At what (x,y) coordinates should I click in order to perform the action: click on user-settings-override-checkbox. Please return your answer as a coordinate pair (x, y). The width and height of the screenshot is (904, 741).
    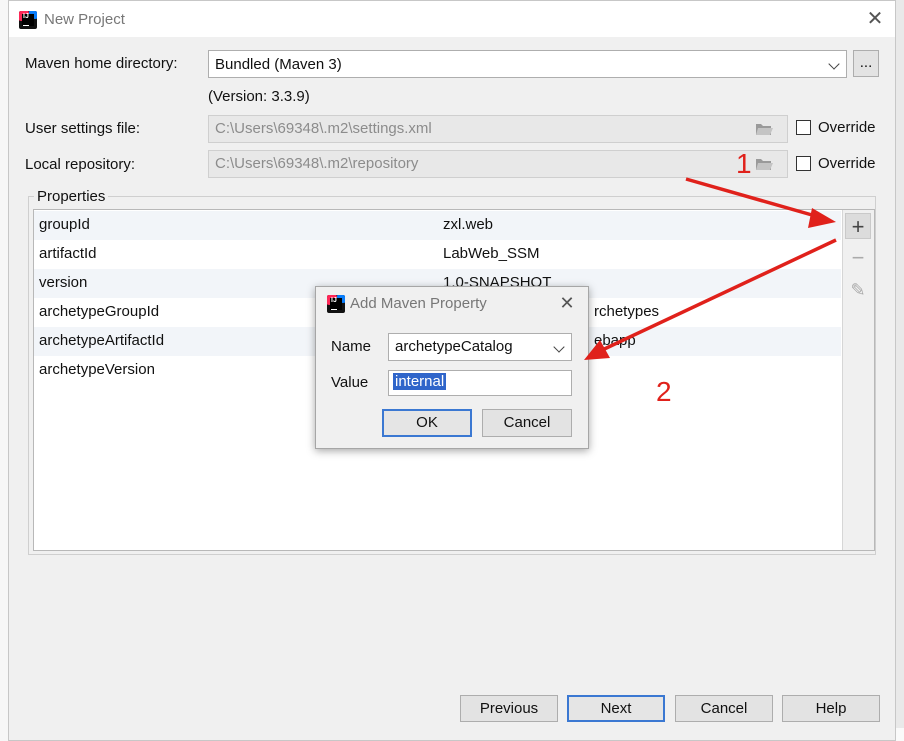
    Looking at the image, I should click on (803, 127).